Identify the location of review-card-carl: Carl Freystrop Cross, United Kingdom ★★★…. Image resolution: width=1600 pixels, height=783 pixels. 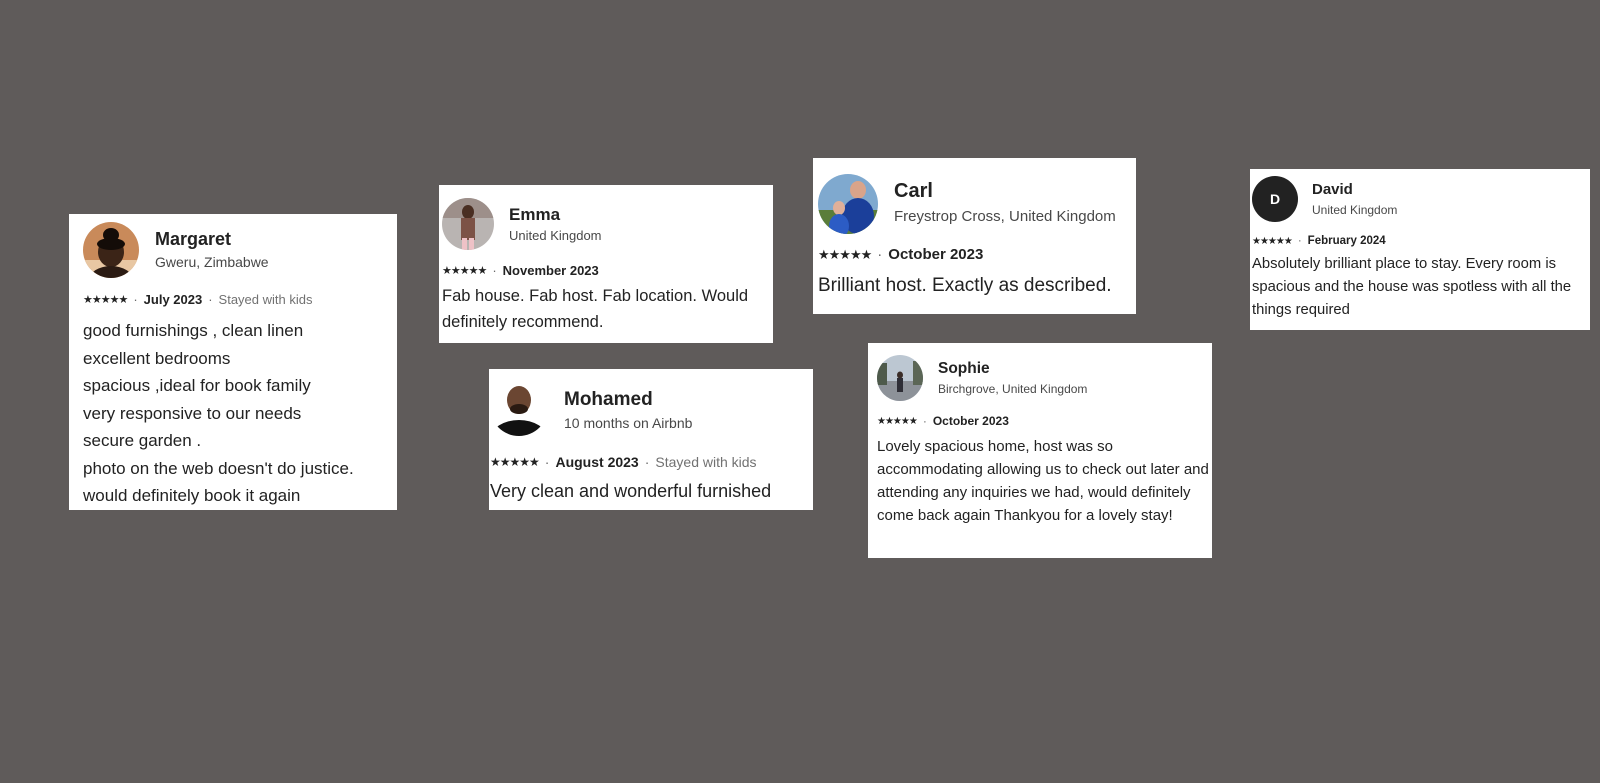
(974, 236).